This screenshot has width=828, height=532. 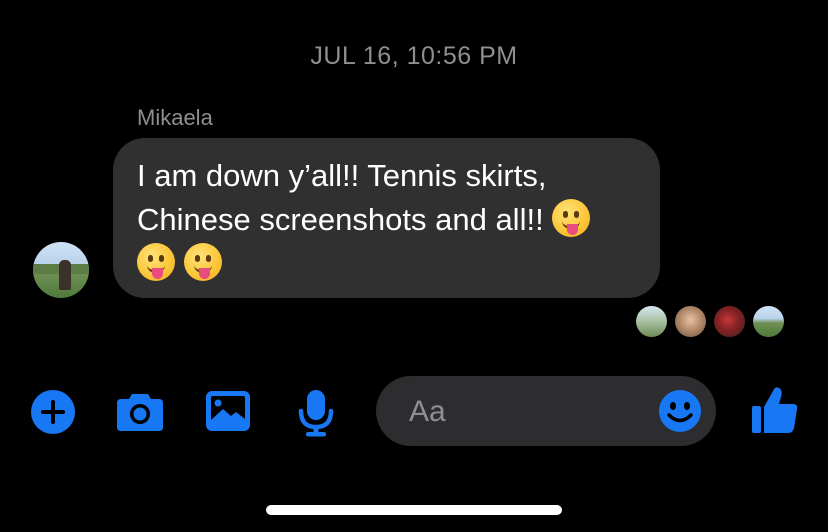 I want to click on message-composer, so click(x=546, y=411).